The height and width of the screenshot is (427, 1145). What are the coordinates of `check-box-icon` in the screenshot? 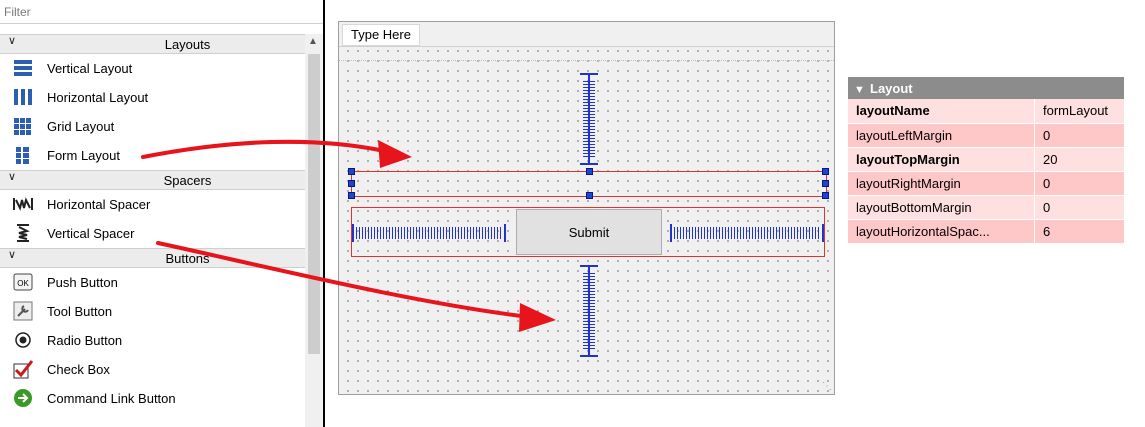 It's located at (23, 369).